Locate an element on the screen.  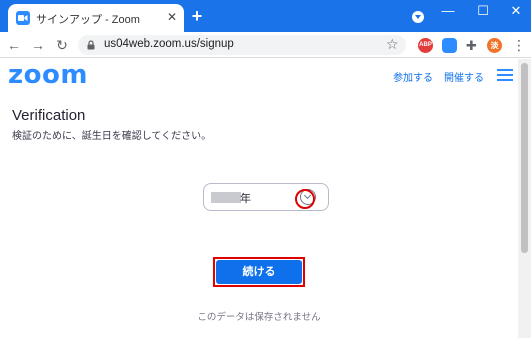
profile-avatar: 淡 is located at coordinates (494, 45).